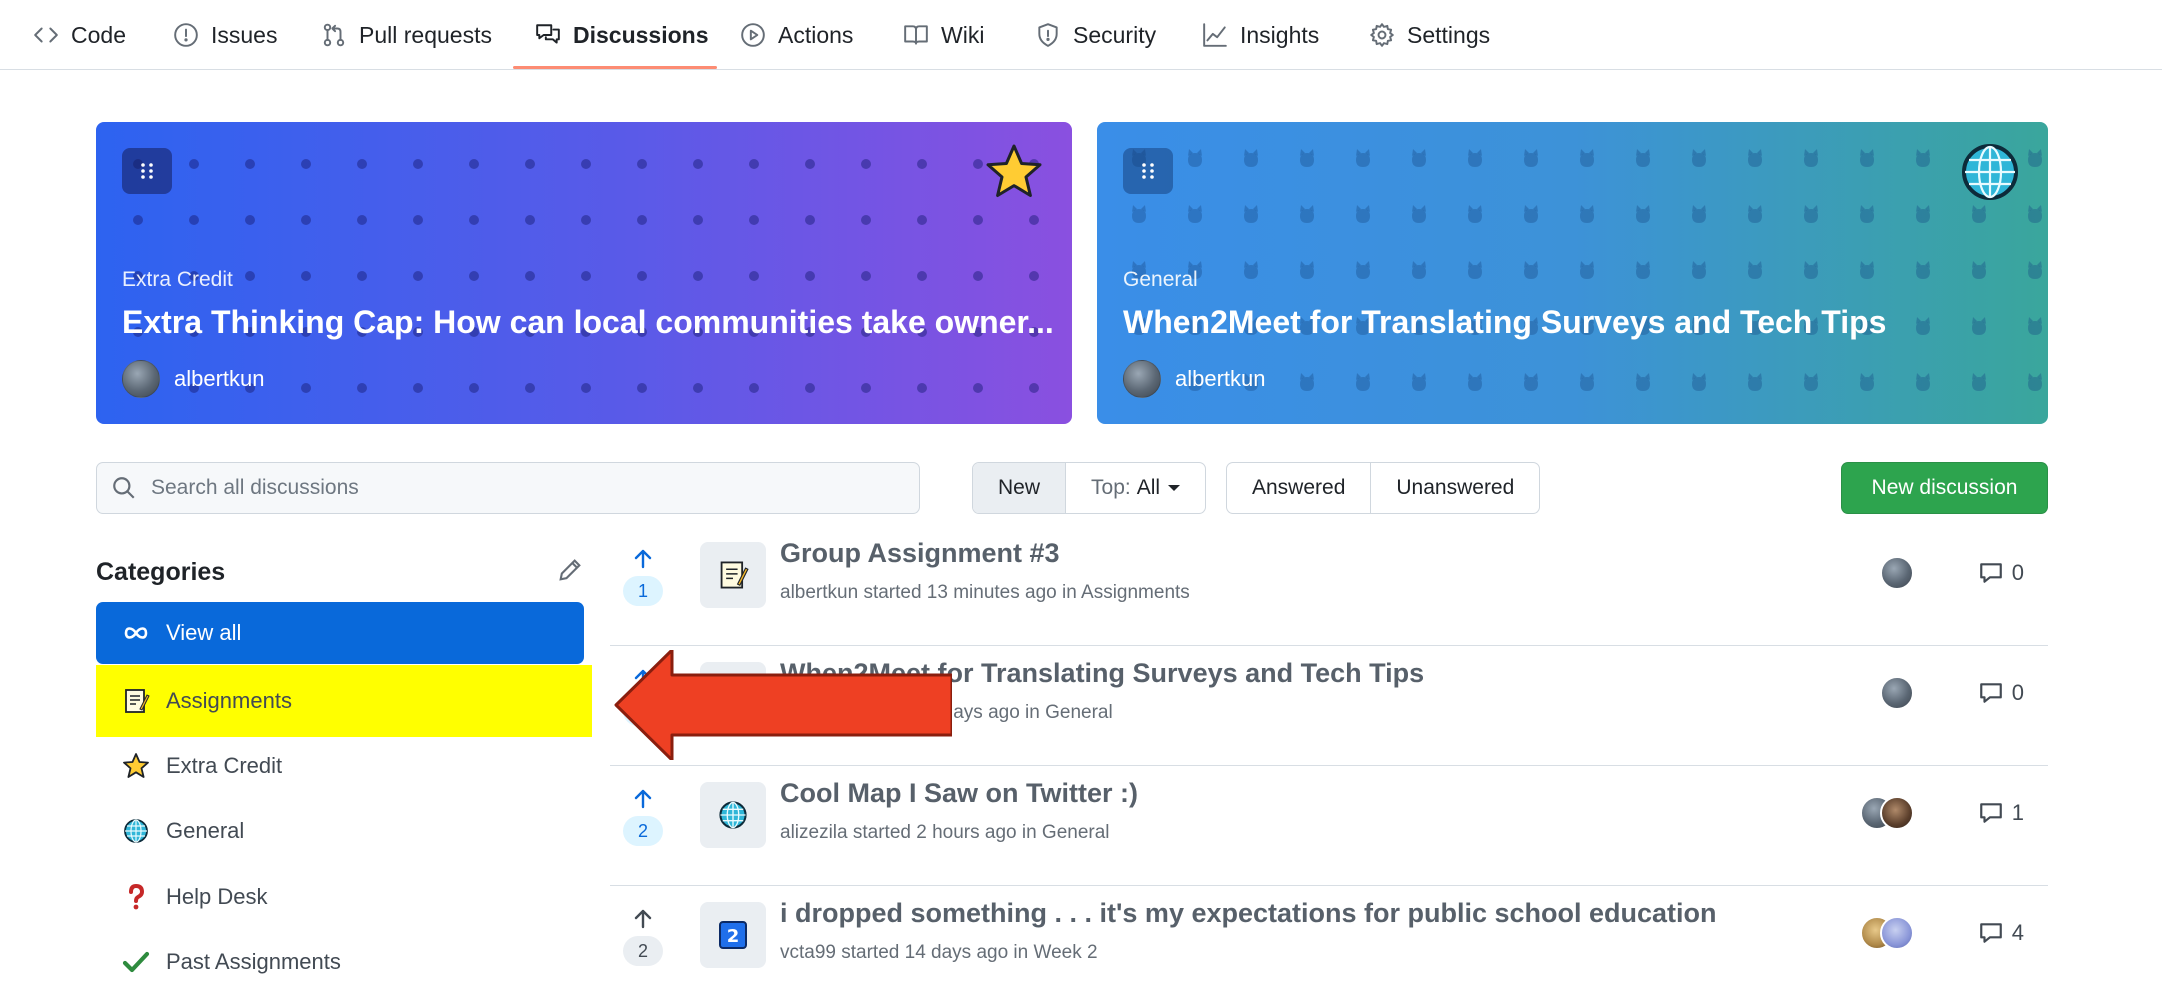 This screenshot has height=989, width=2162. I want to click on memo-icon, so click(734, 575).